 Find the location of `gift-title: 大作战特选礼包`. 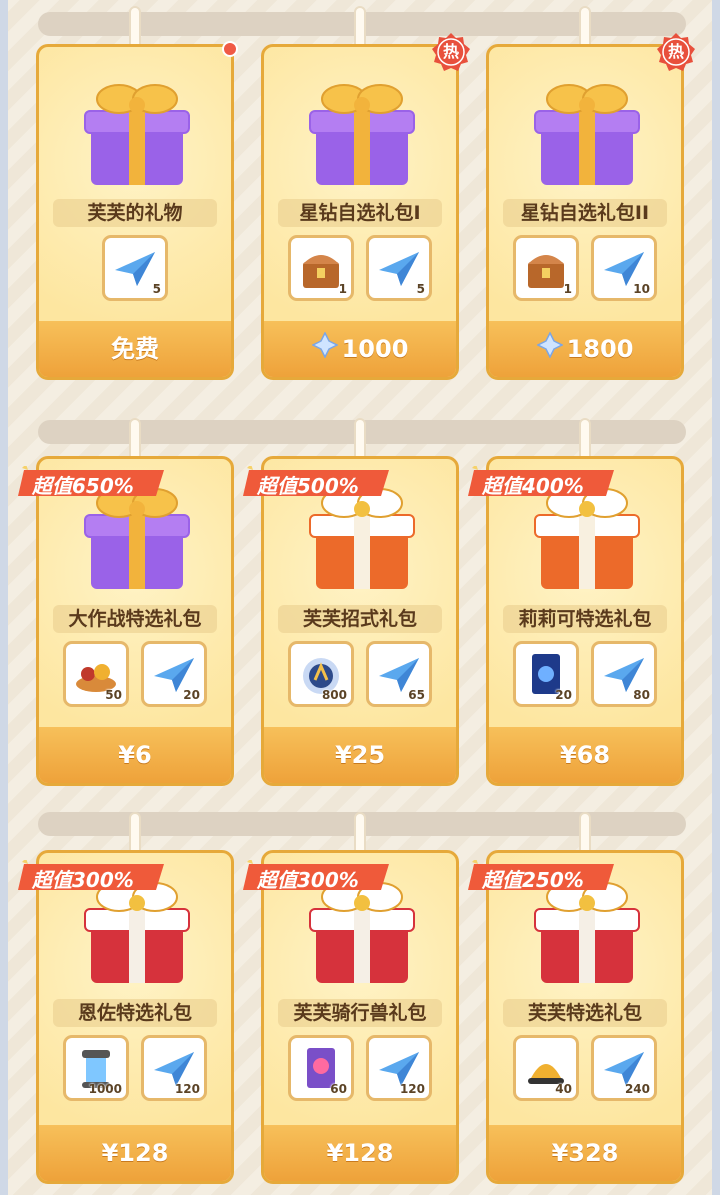

gift-title: 大作战特选礼包 is located at coordinates (135, 619).